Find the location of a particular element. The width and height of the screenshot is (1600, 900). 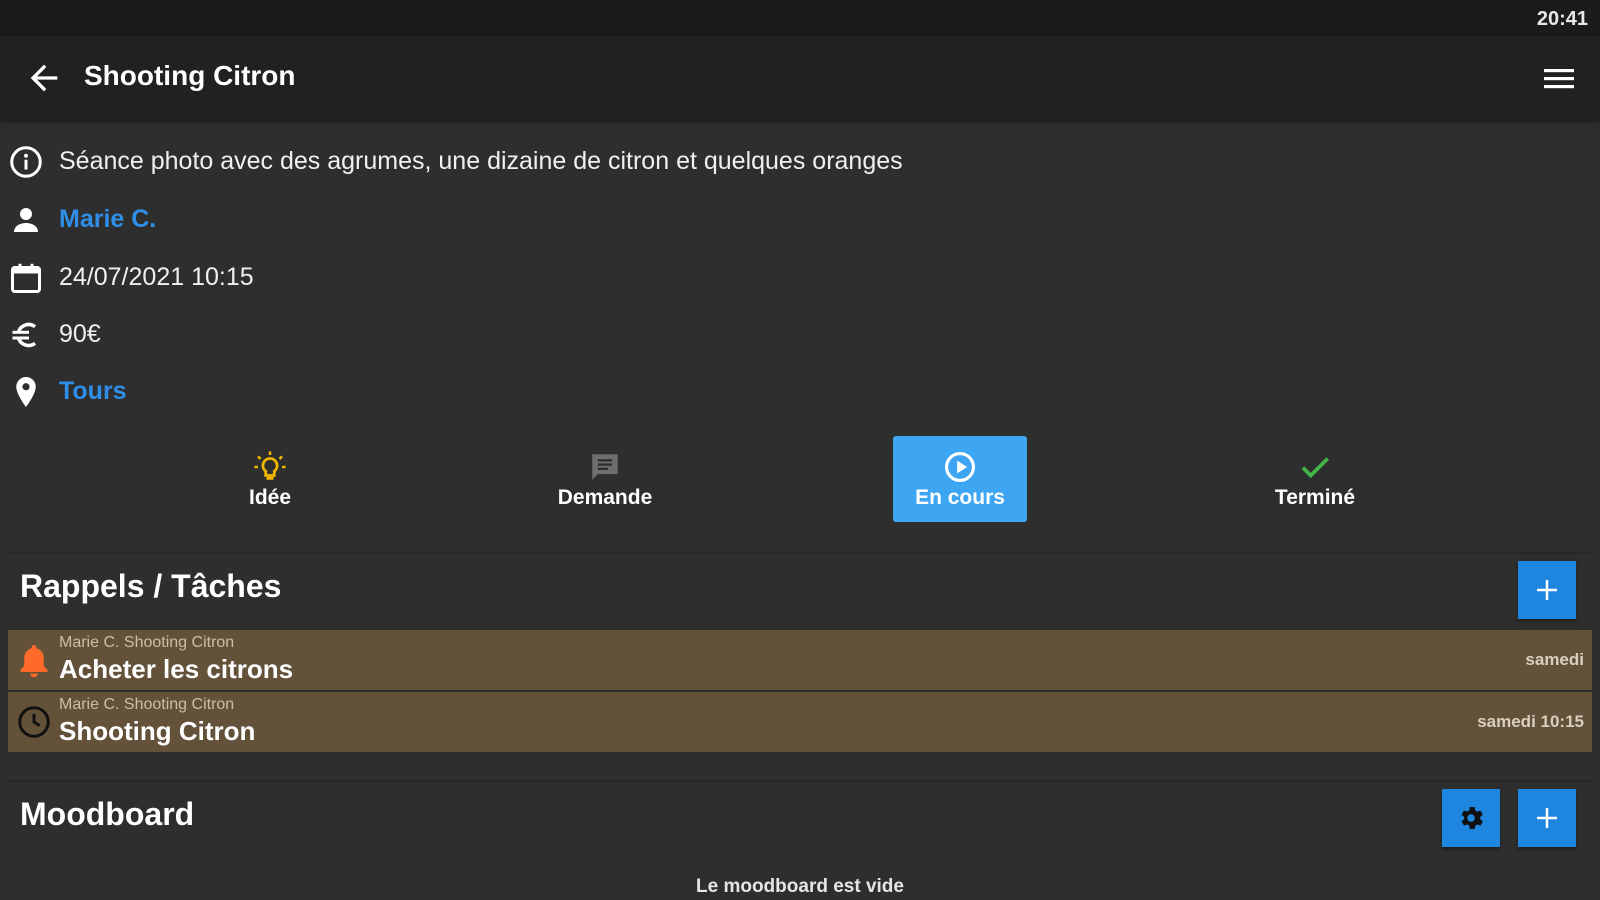

euro-icon is located at coordinates (26, 335).